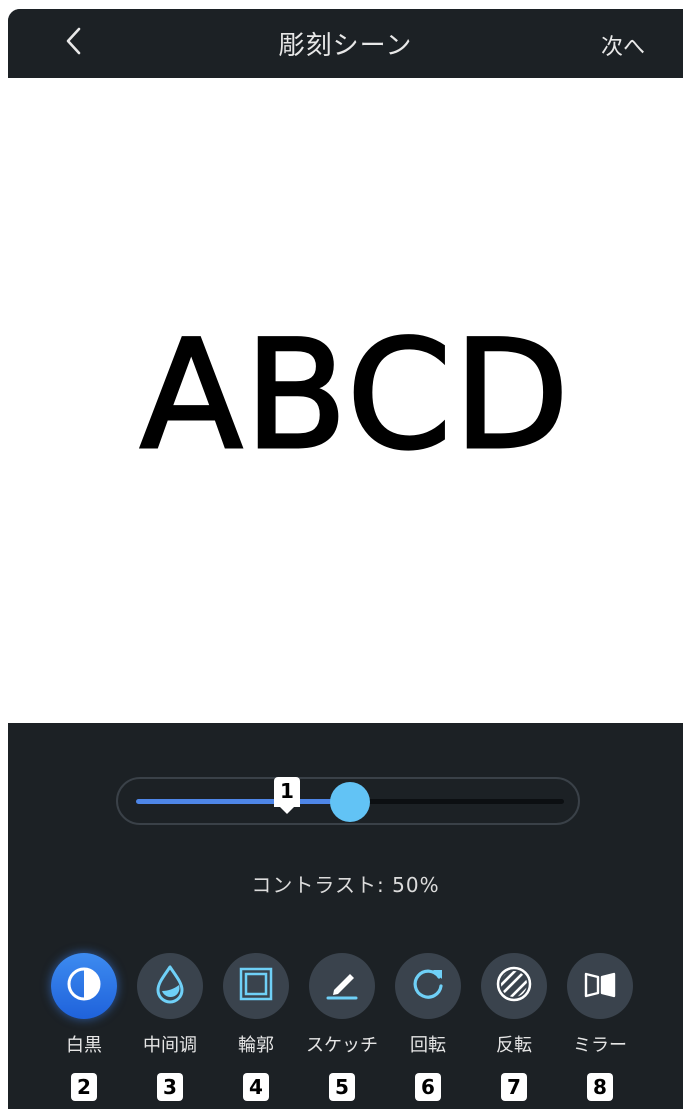 Image resolution: width=683 pixels, height=1109 pixels. What do you see at coordinates (514, 1045) in the screenshot?
I see `tool-label: 反転` at bounding box center [514, 1045].